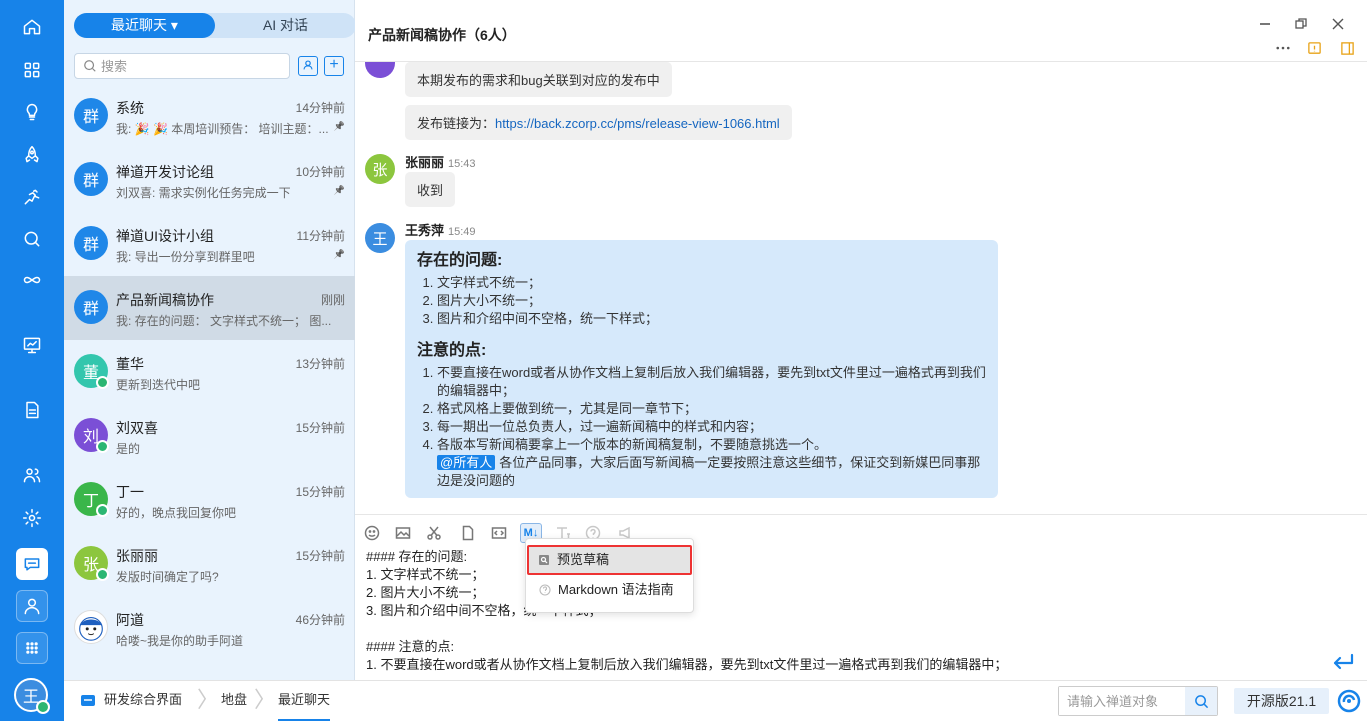 The height and width of the screenshot is (721, 1367). Describe the element at coordinates (320, 620) in the screenshot. I see `conversation-time: 46分钟前` at that location.